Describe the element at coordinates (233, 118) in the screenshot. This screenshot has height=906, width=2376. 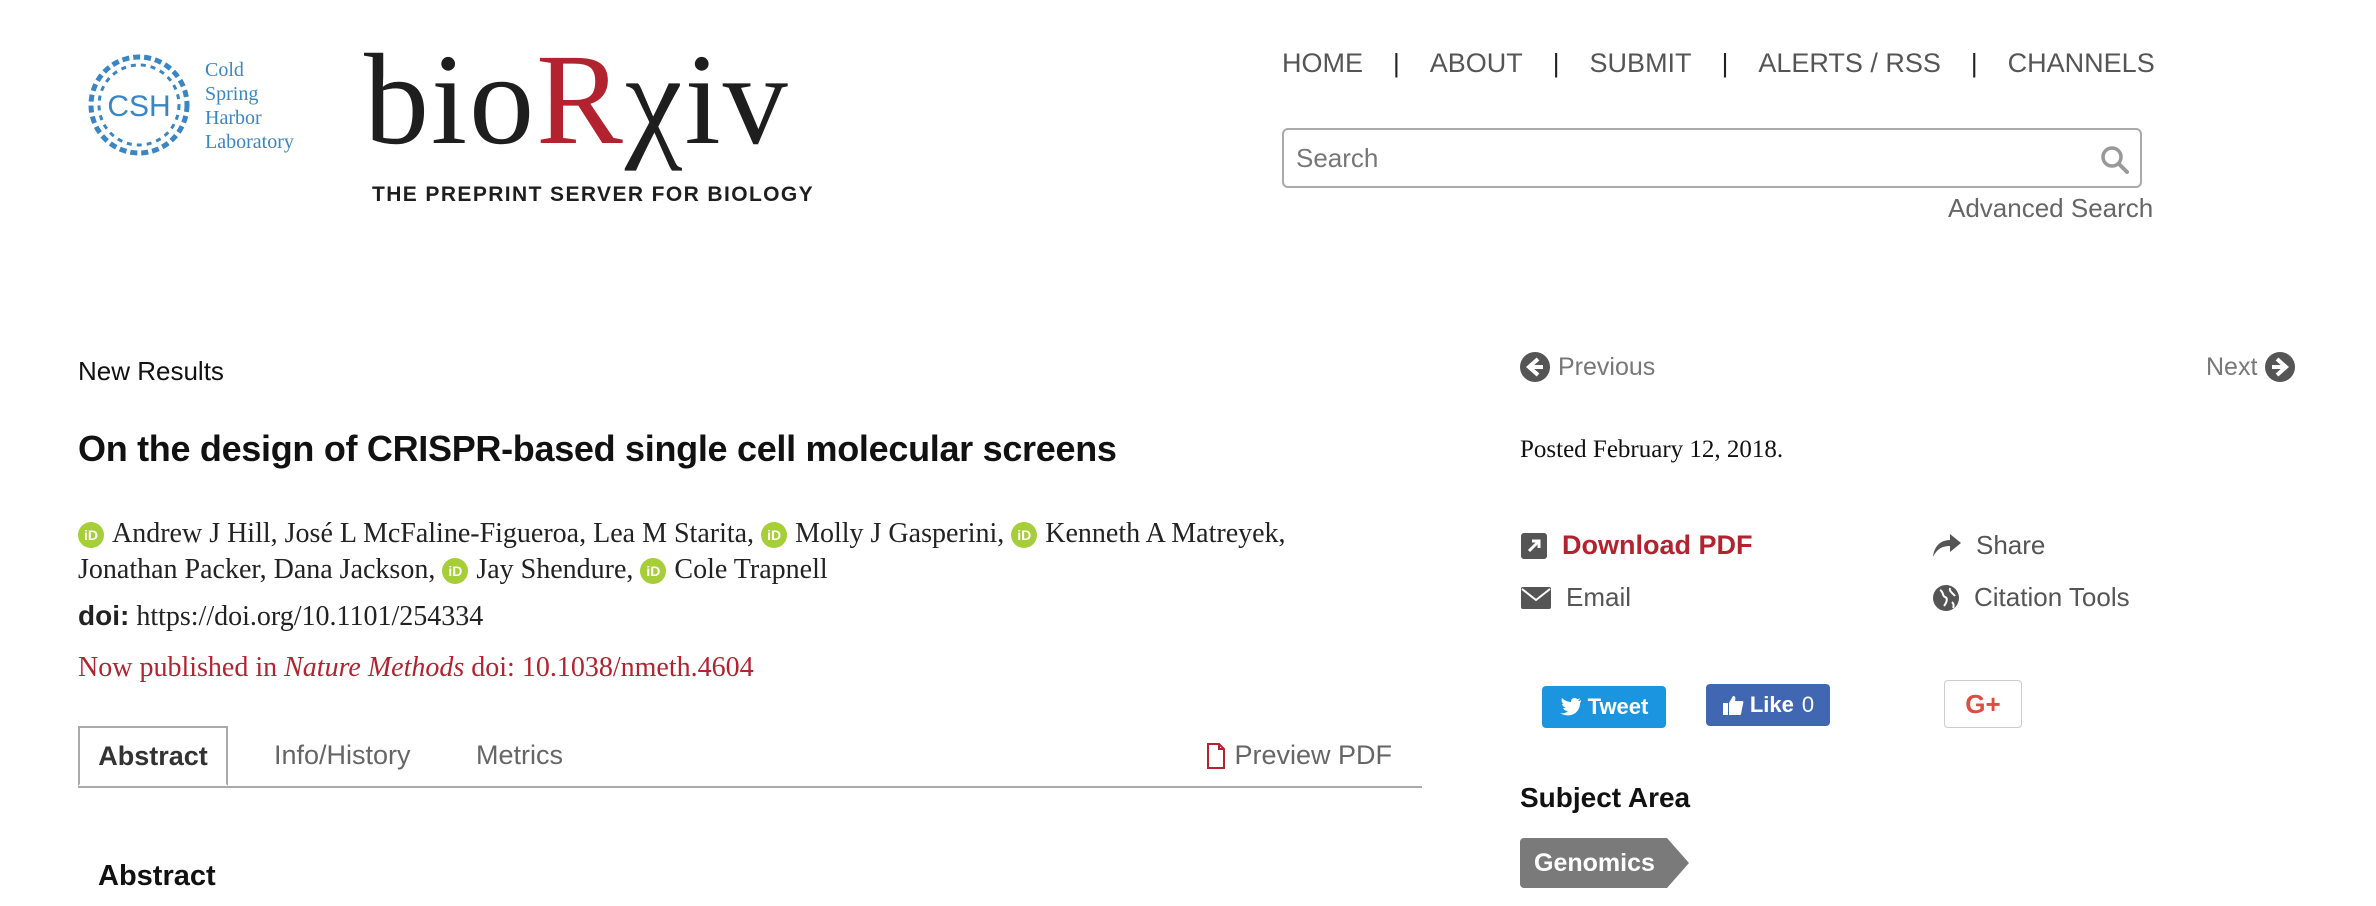
I see `csh-name-line: Harbor` at that location.